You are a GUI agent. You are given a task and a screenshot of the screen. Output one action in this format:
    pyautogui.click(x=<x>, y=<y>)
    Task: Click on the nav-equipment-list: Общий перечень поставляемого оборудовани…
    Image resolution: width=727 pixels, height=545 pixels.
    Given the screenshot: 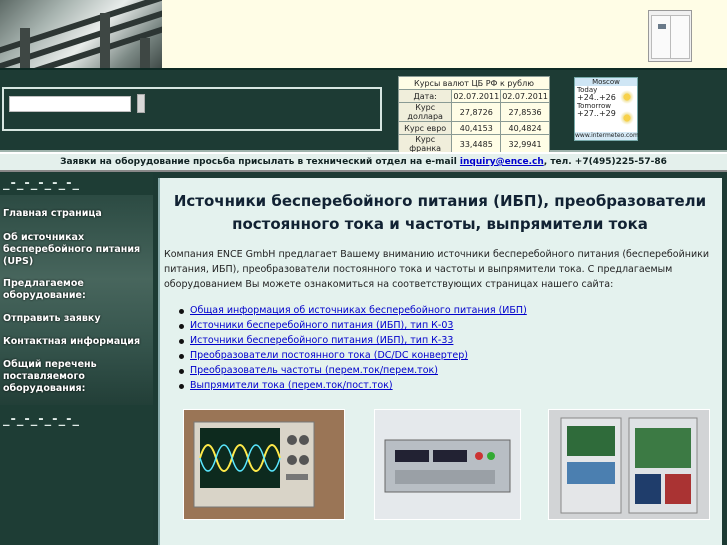 What is the action you would take?
    pyautogui.click(x=73, y=377)
    